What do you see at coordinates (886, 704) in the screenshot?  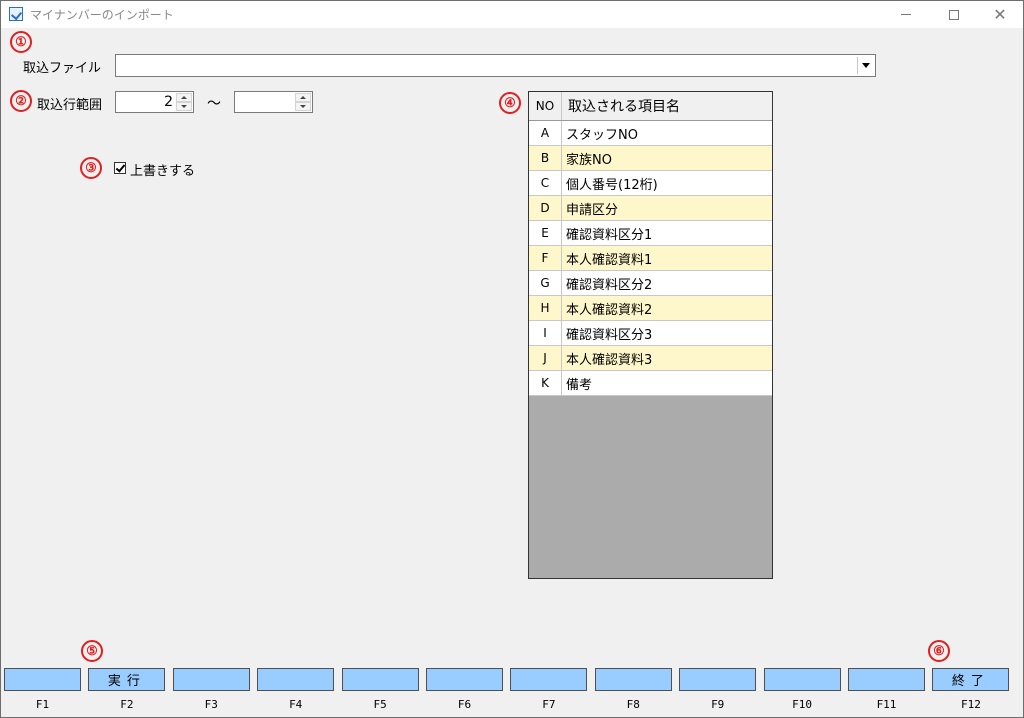 I see `fkey-label-f11: F11` at bounding box center [886, 704].